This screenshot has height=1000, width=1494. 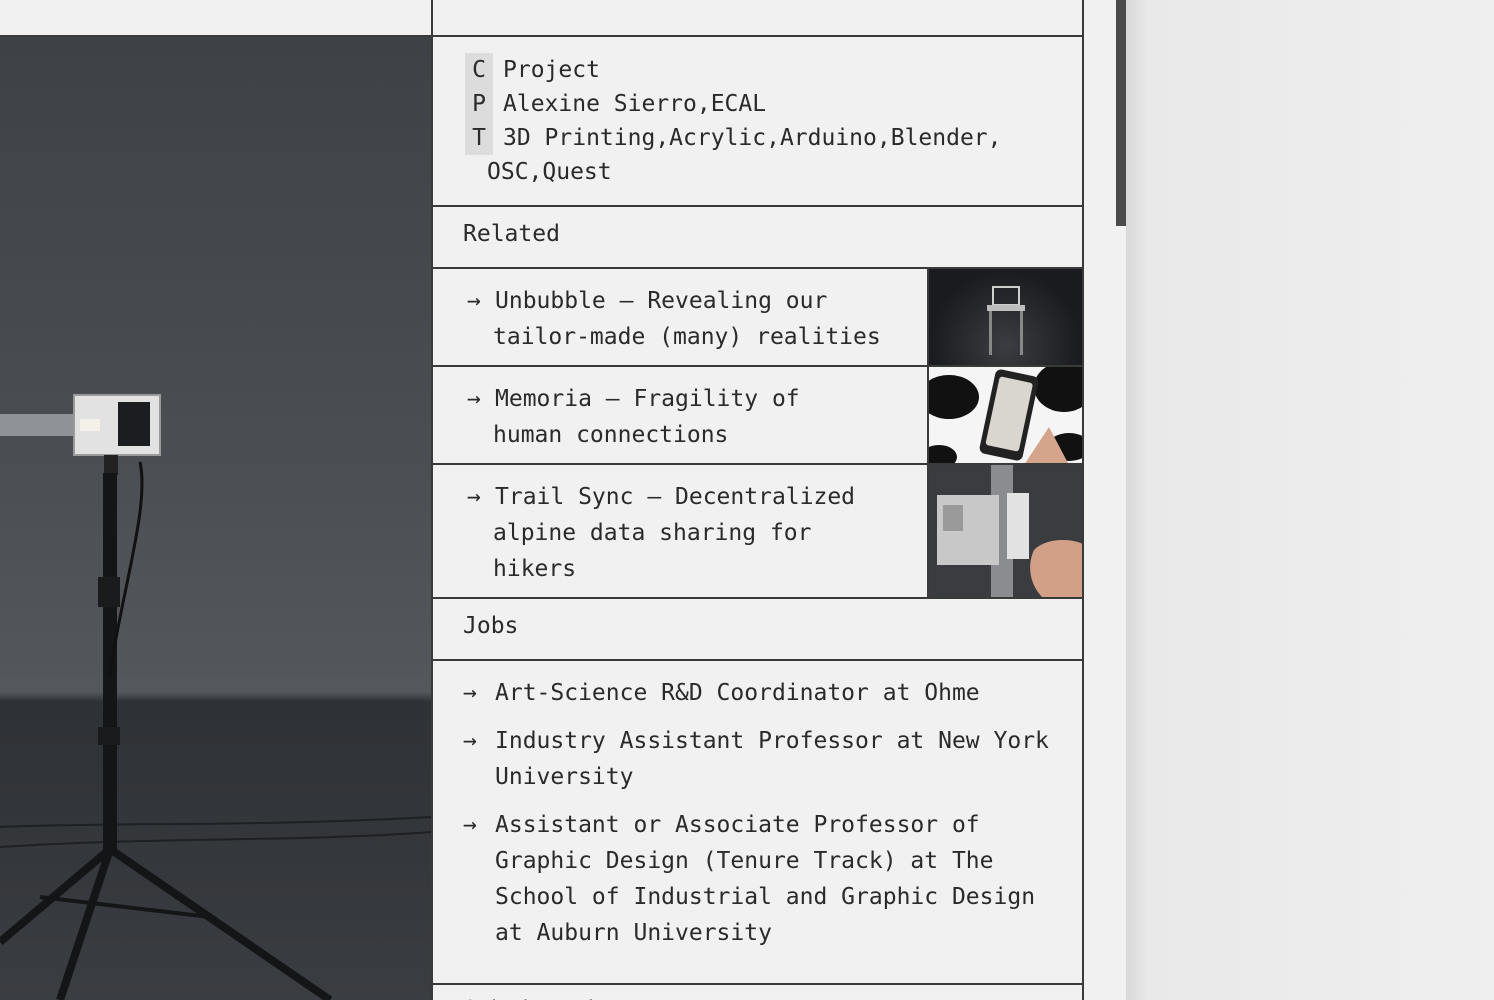 I want to click on meta-tags-continued: OSC,Quest, so click(x=773, y=172).